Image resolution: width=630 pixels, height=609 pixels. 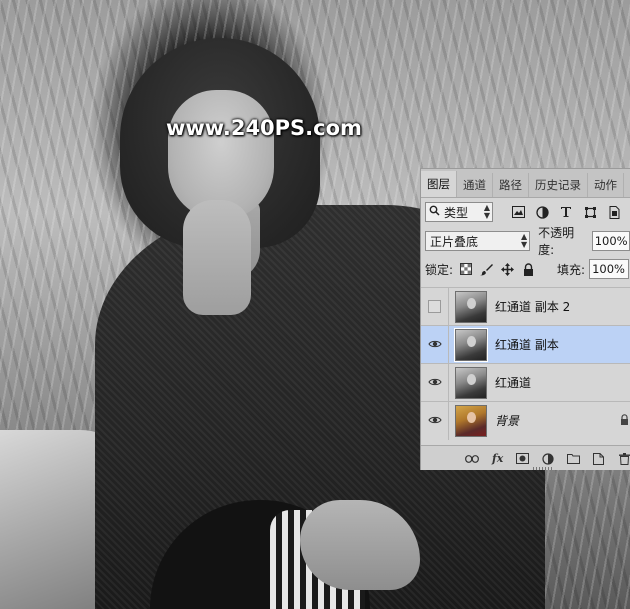 What do you see at coordinates (497, 459) in the screenshot?
I see `fx-icon: fx` at bounding box center [497, 459].